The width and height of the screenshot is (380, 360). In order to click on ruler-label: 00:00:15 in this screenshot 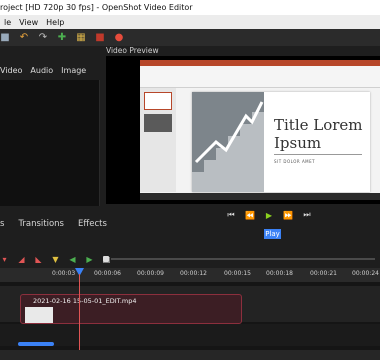, I will do `click(237, 273)`.